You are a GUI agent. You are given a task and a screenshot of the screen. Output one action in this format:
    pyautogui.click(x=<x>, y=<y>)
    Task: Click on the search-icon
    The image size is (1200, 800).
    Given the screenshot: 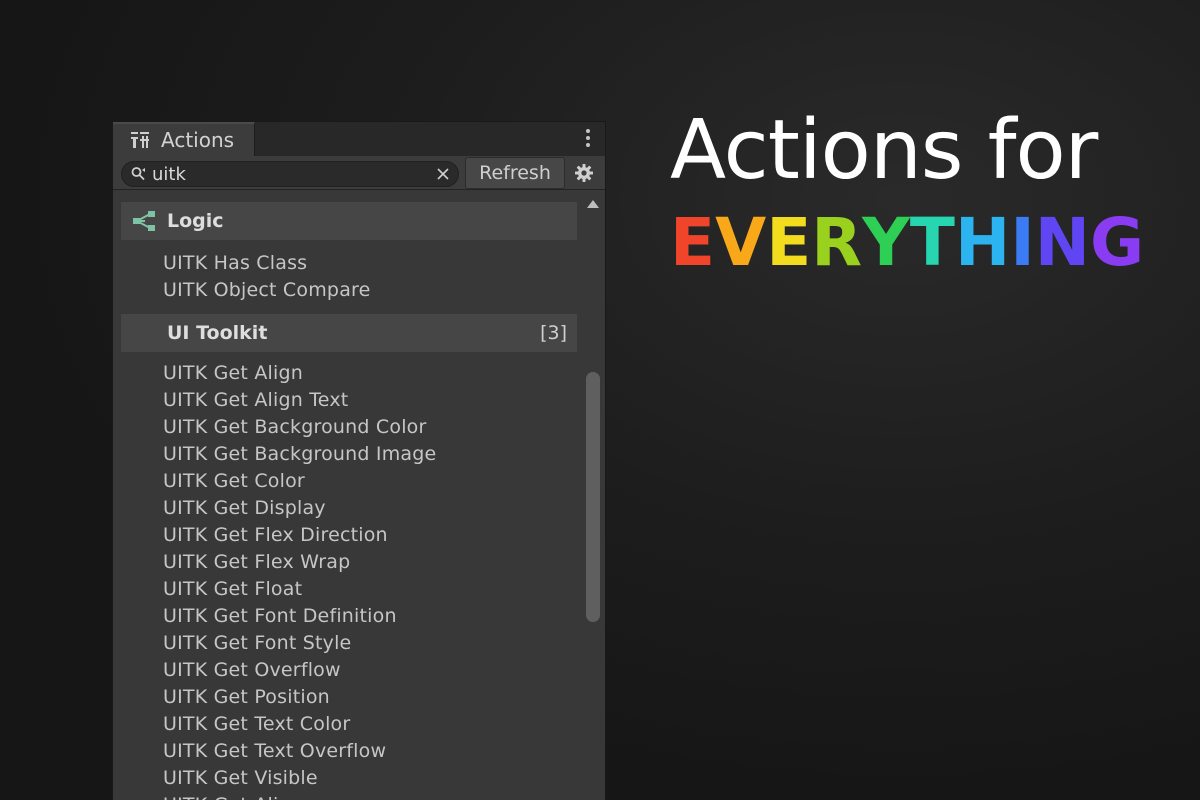 What is the action you would take?
    pyautogui.click(x=138, y=174)
    